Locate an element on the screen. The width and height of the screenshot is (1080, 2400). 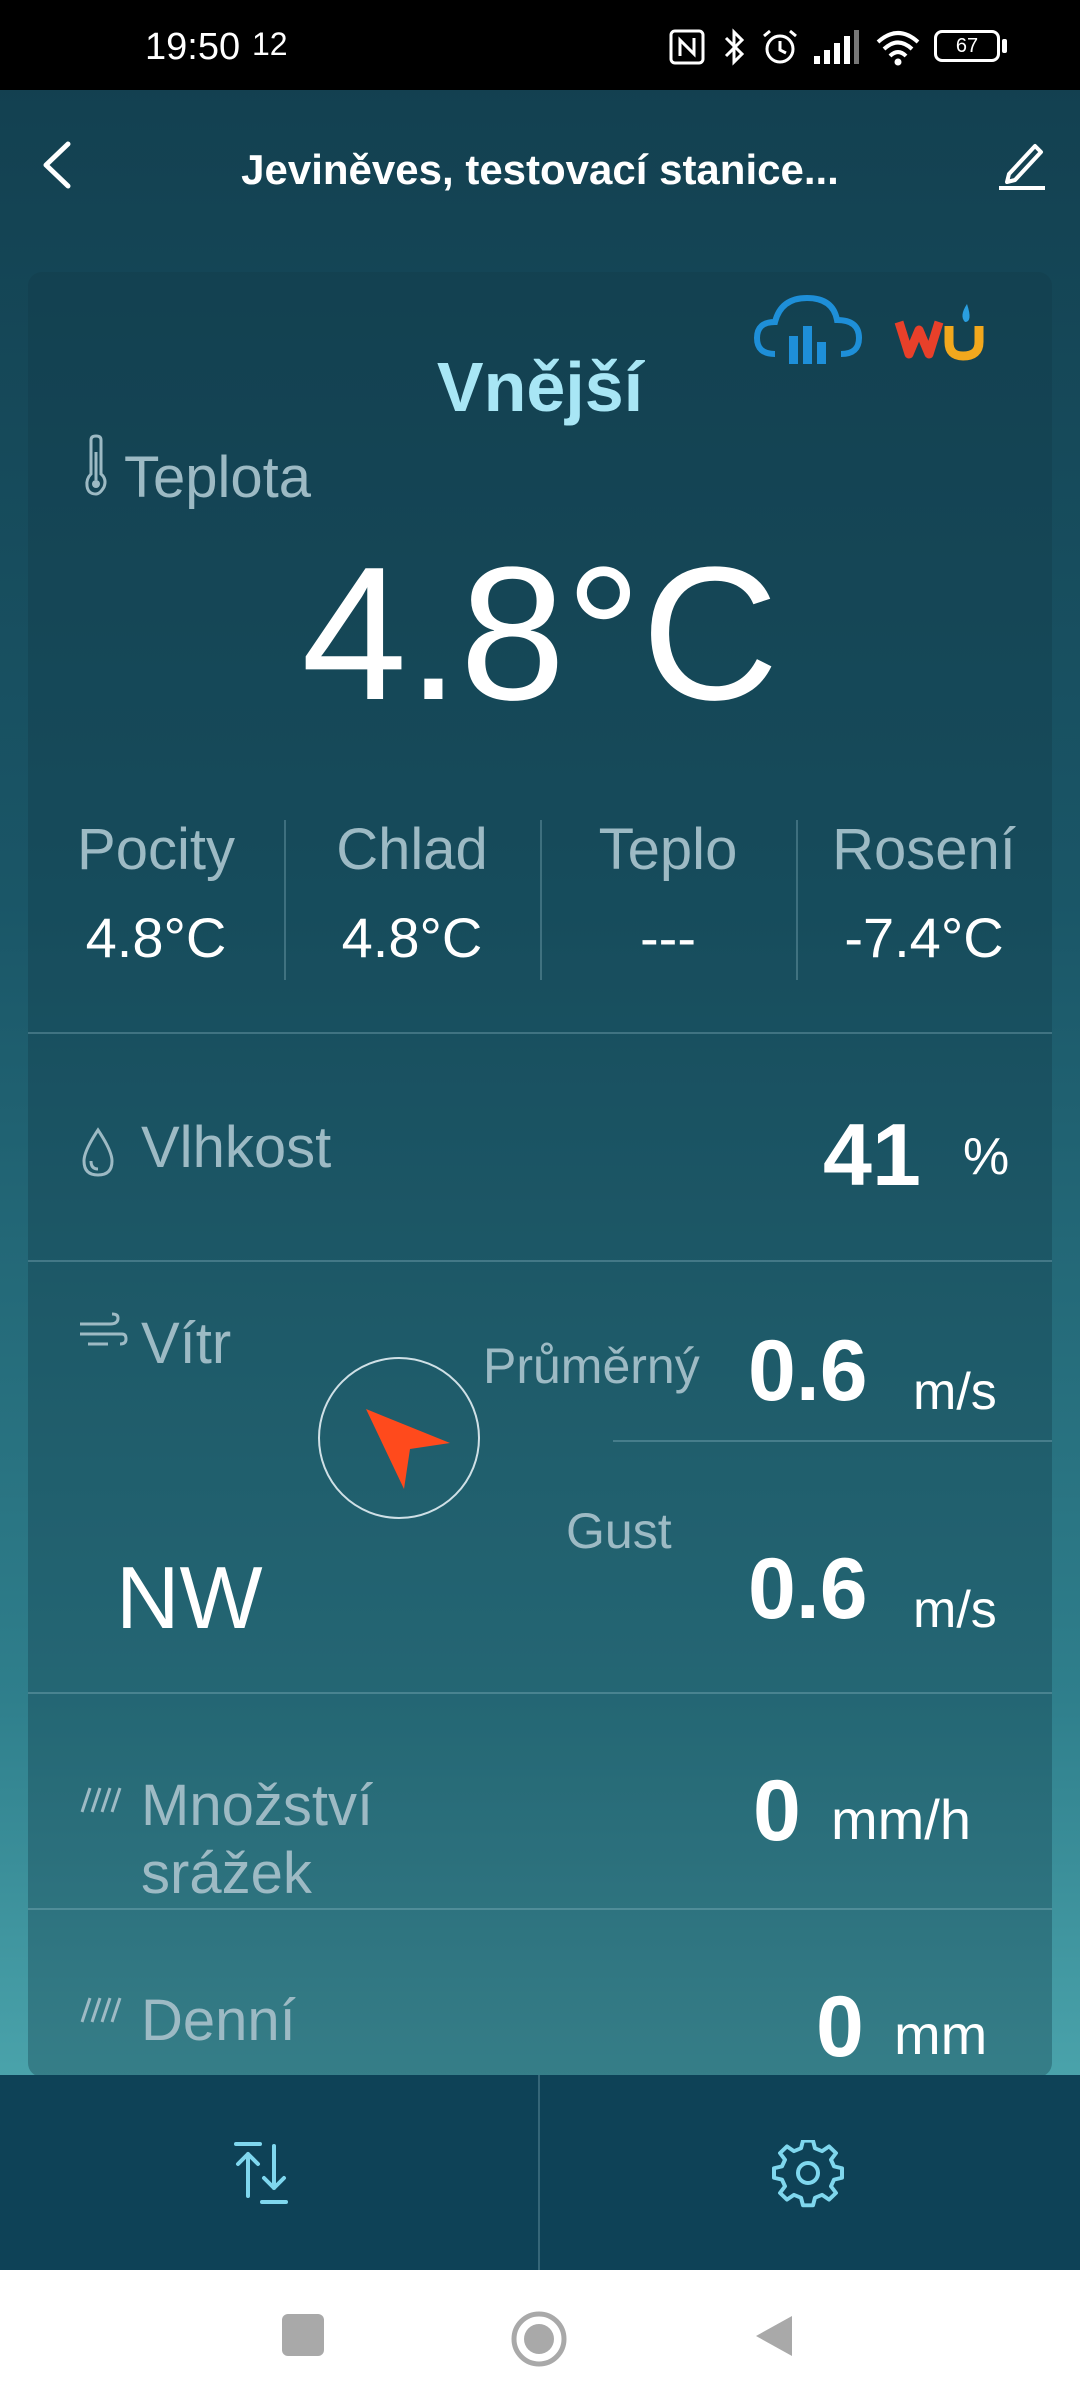
stat-dew-point: Rosení -7.4°C is located at coordinates (924, 893).